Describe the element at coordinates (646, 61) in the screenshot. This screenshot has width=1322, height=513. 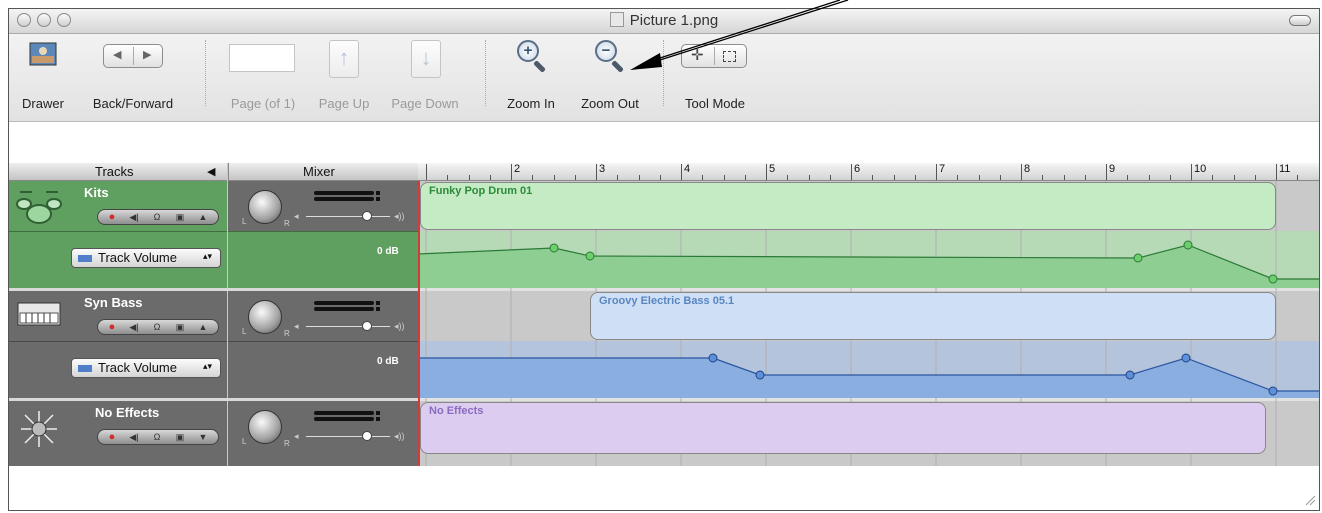
I see `annotation-arrow-icon` at that location.